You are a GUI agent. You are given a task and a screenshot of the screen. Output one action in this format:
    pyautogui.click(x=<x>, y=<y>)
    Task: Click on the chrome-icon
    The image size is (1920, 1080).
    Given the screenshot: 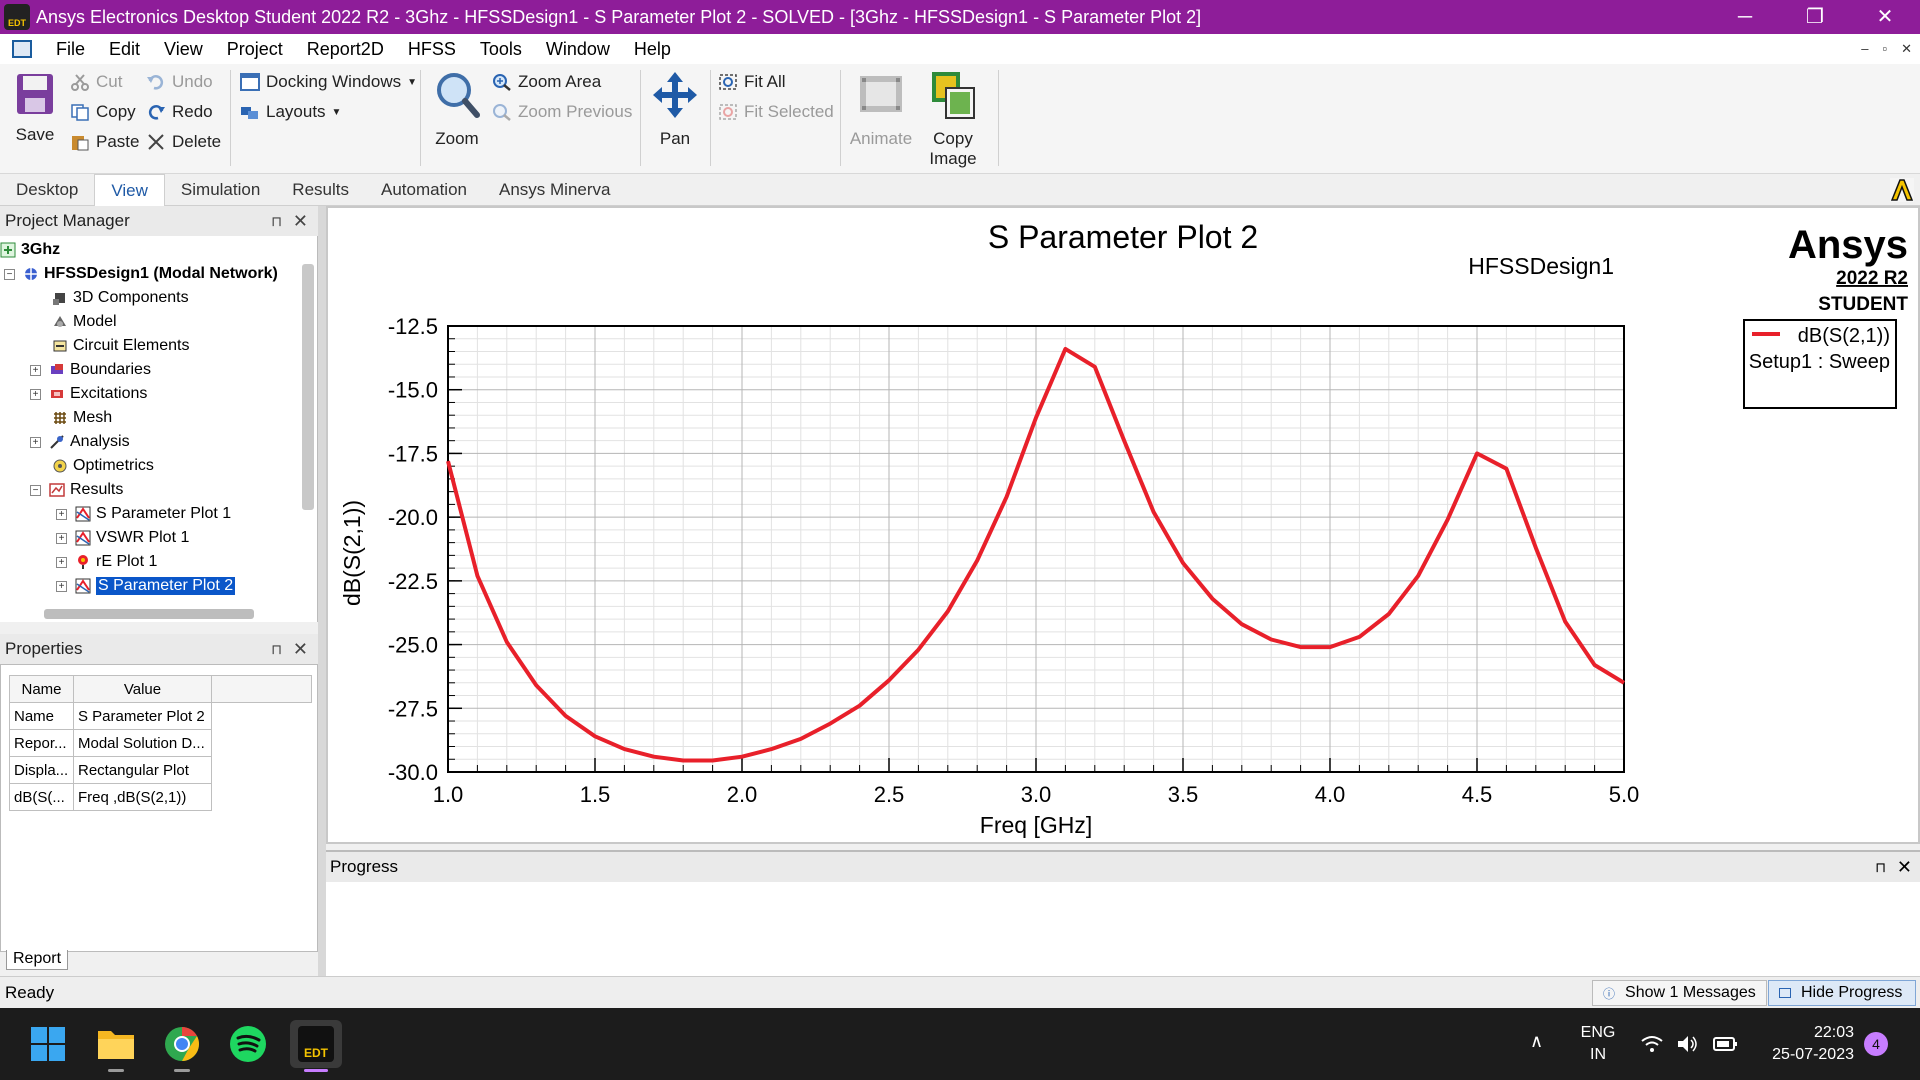 What is the action you would take?
    pyautogui.click(x=182, y=1044)
    